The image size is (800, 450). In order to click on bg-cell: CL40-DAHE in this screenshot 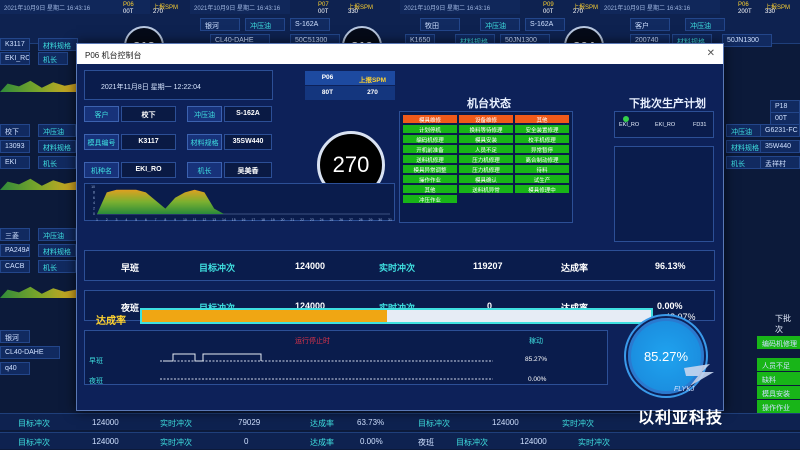, I will do `click(30, 352)`.